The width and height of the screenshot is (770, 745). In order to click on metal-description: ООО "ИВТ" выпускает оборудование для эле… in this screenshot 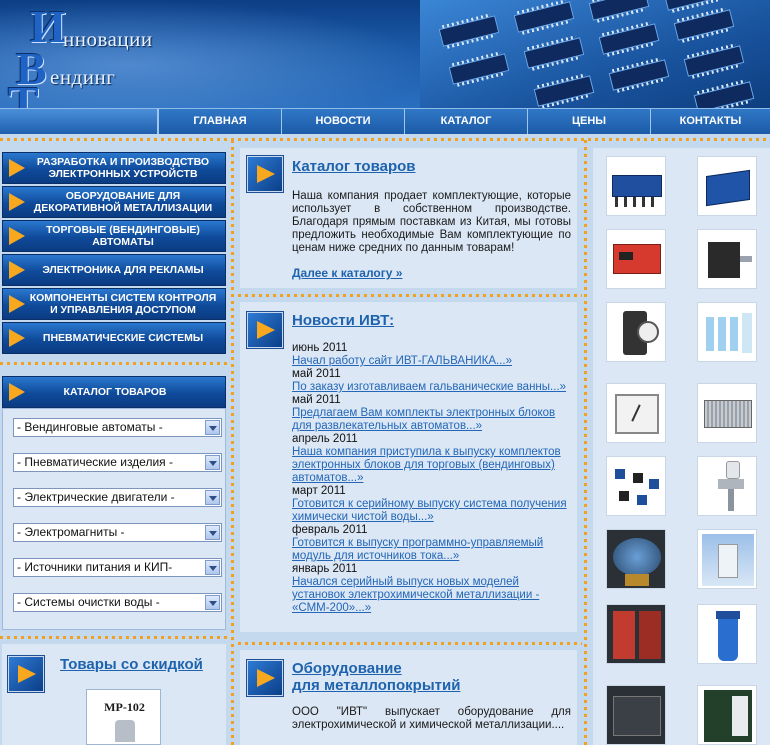, I will do `click(431, 718)`.